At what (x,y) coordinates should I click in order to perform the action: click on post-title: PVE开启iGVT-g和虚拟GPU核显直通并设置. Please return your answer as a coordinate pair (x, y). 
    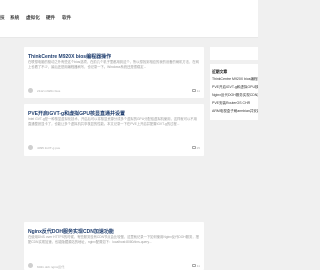
    Looking at the image, I should click on (76, 113).